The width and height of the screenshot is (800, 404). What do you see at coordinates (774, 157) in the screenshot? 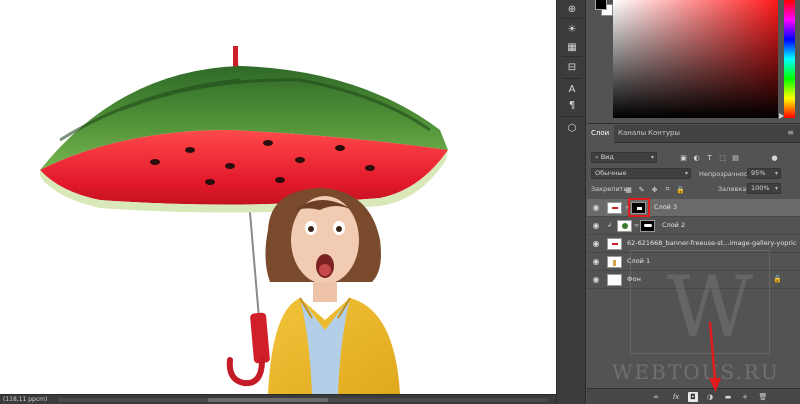
I see `filter-toggle-icon: ●` at bounding box center [774, 157].